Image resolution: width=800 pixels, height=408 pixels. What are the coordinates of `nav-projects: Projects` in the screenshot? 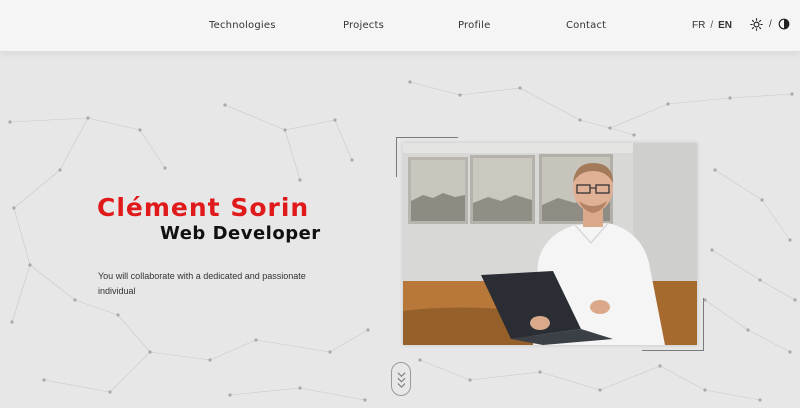 It's located at (363, 25).